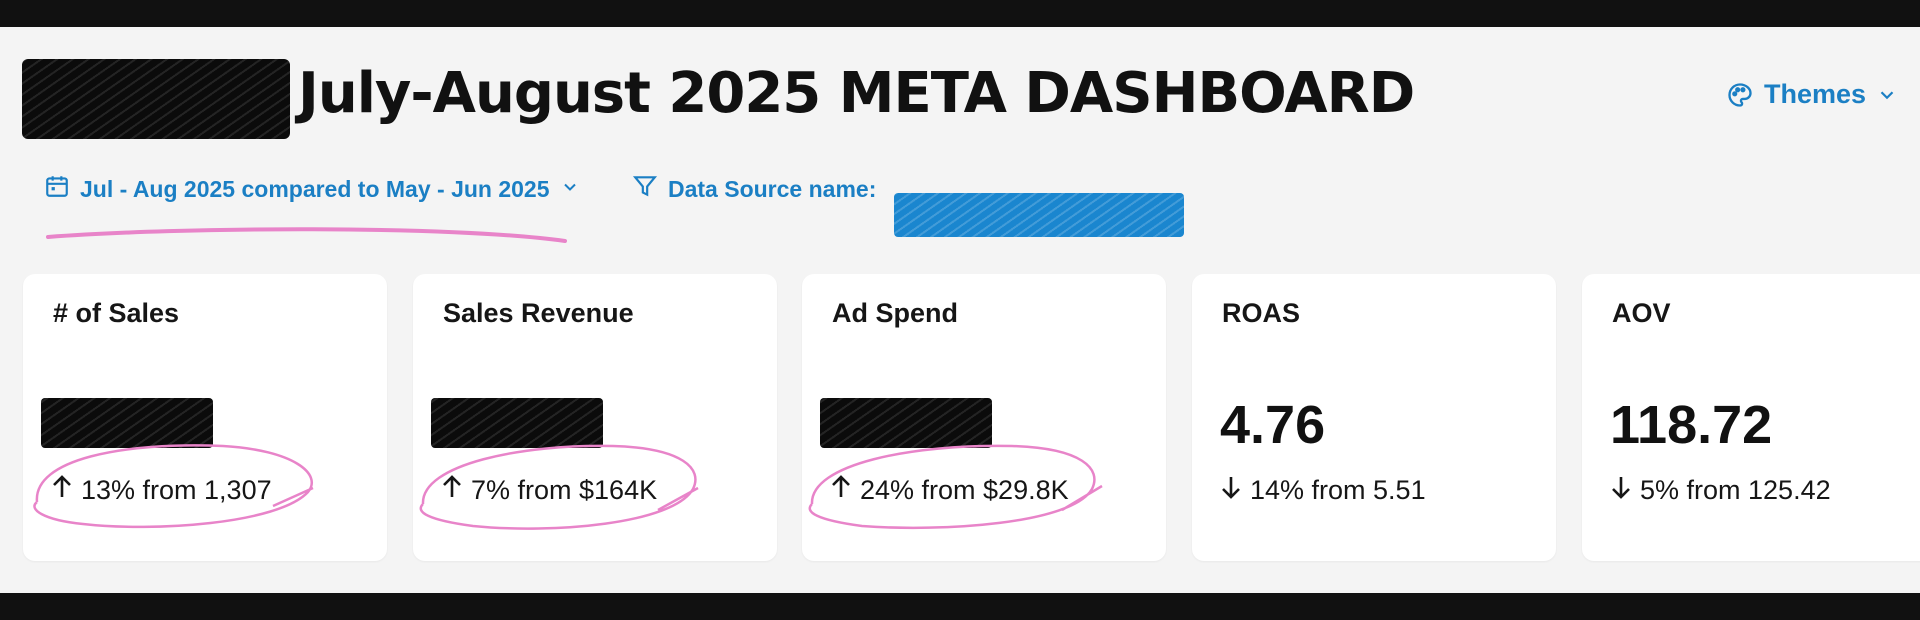 The width and height of the screenshot is (1920, 620). I want to click on palette-icon, so click(1740, 95).